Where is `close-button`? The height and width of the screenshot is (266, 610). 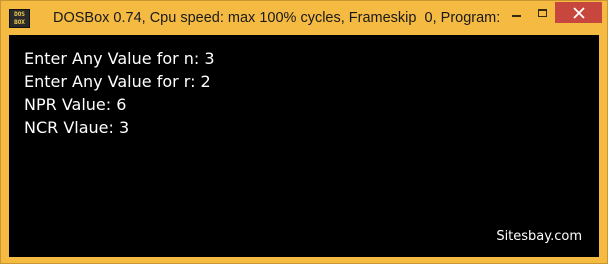
close-button is located at coordinates (578, 12).